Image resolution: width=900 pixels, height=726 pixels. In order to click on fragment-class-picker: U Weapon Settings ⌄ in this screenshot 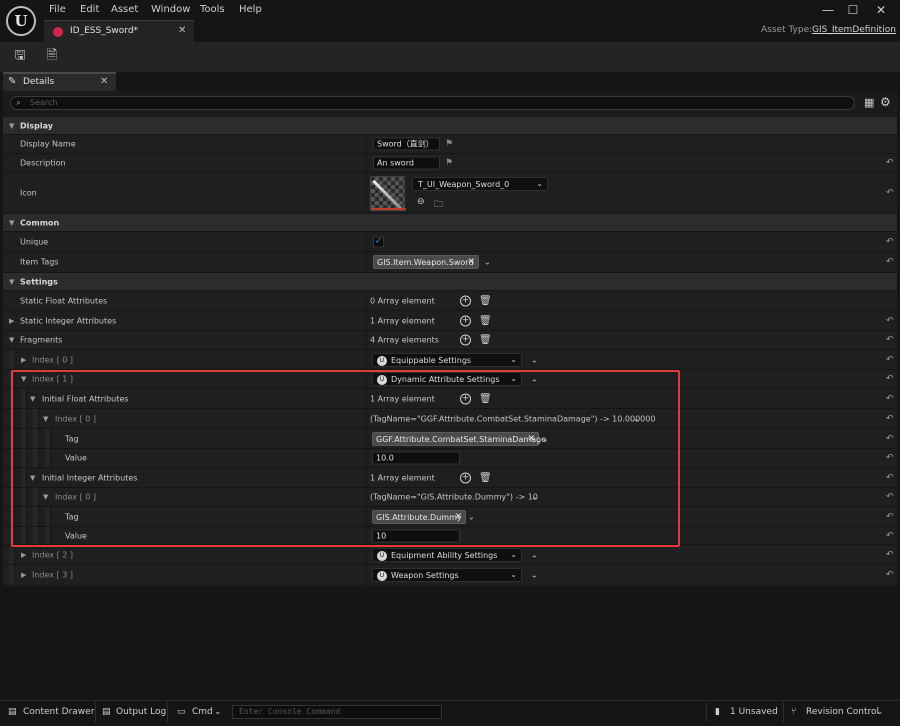, I will do `click(447, 575)`.